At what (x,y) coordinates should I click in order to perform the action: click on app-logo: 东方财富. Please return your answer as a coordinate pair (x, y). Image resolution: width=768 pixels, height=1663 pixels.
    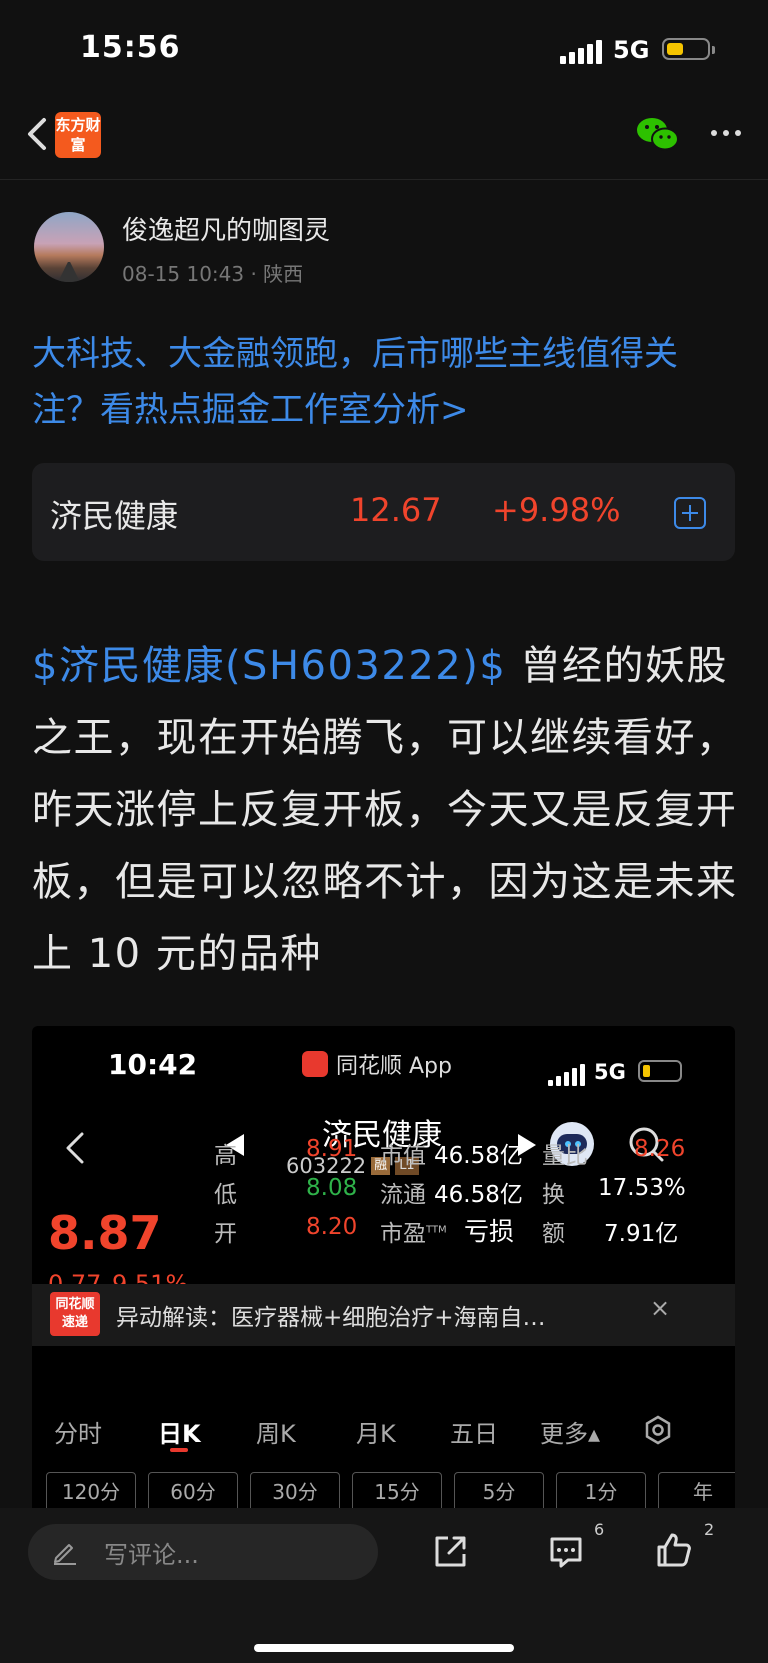
    Looking at the image, I should click on (78, 135).